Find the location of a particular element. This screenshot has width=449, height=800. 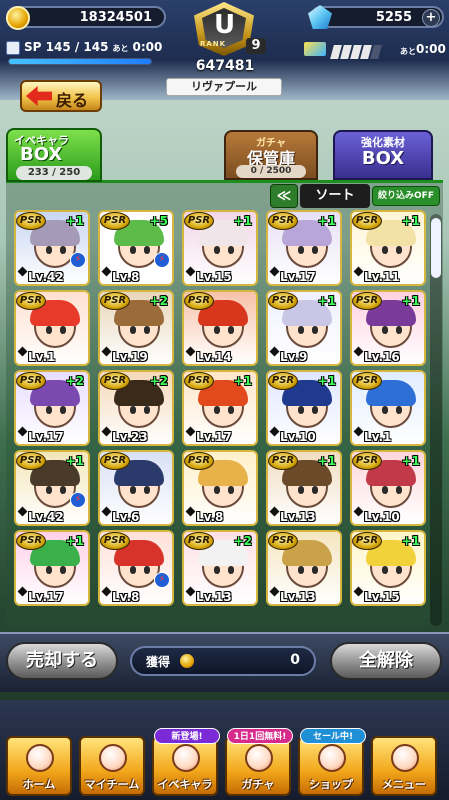

character-card: PSR +1 Lv.13 is located at coordinates (304, 488).